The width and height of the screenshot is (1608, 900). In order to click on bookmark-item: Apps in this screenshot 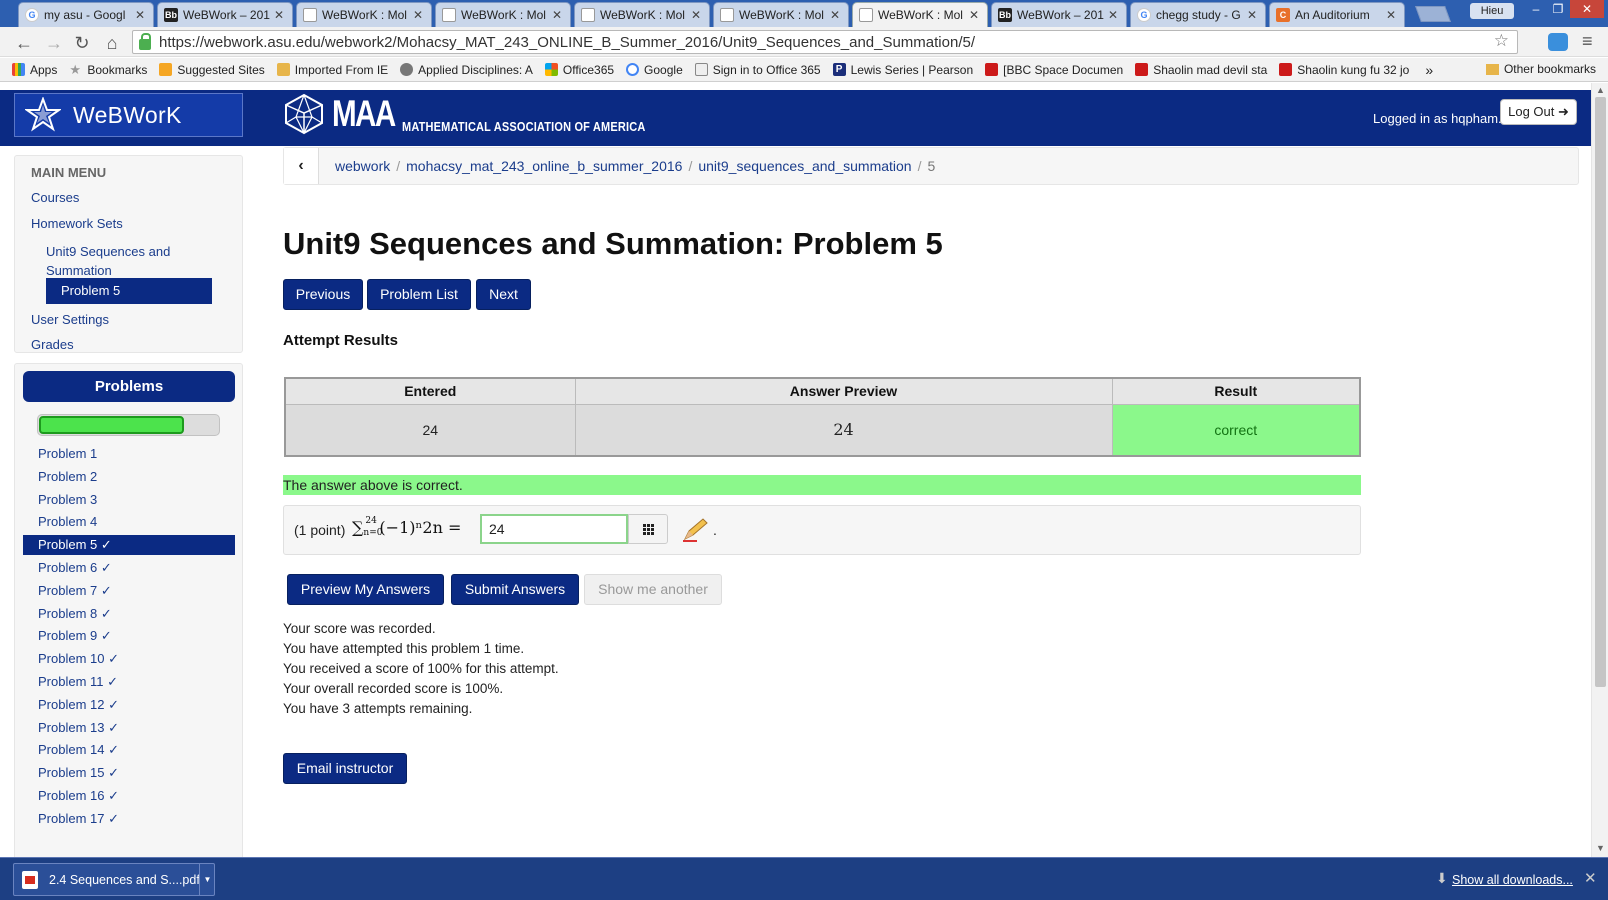, I will do `click(34, 70)`.